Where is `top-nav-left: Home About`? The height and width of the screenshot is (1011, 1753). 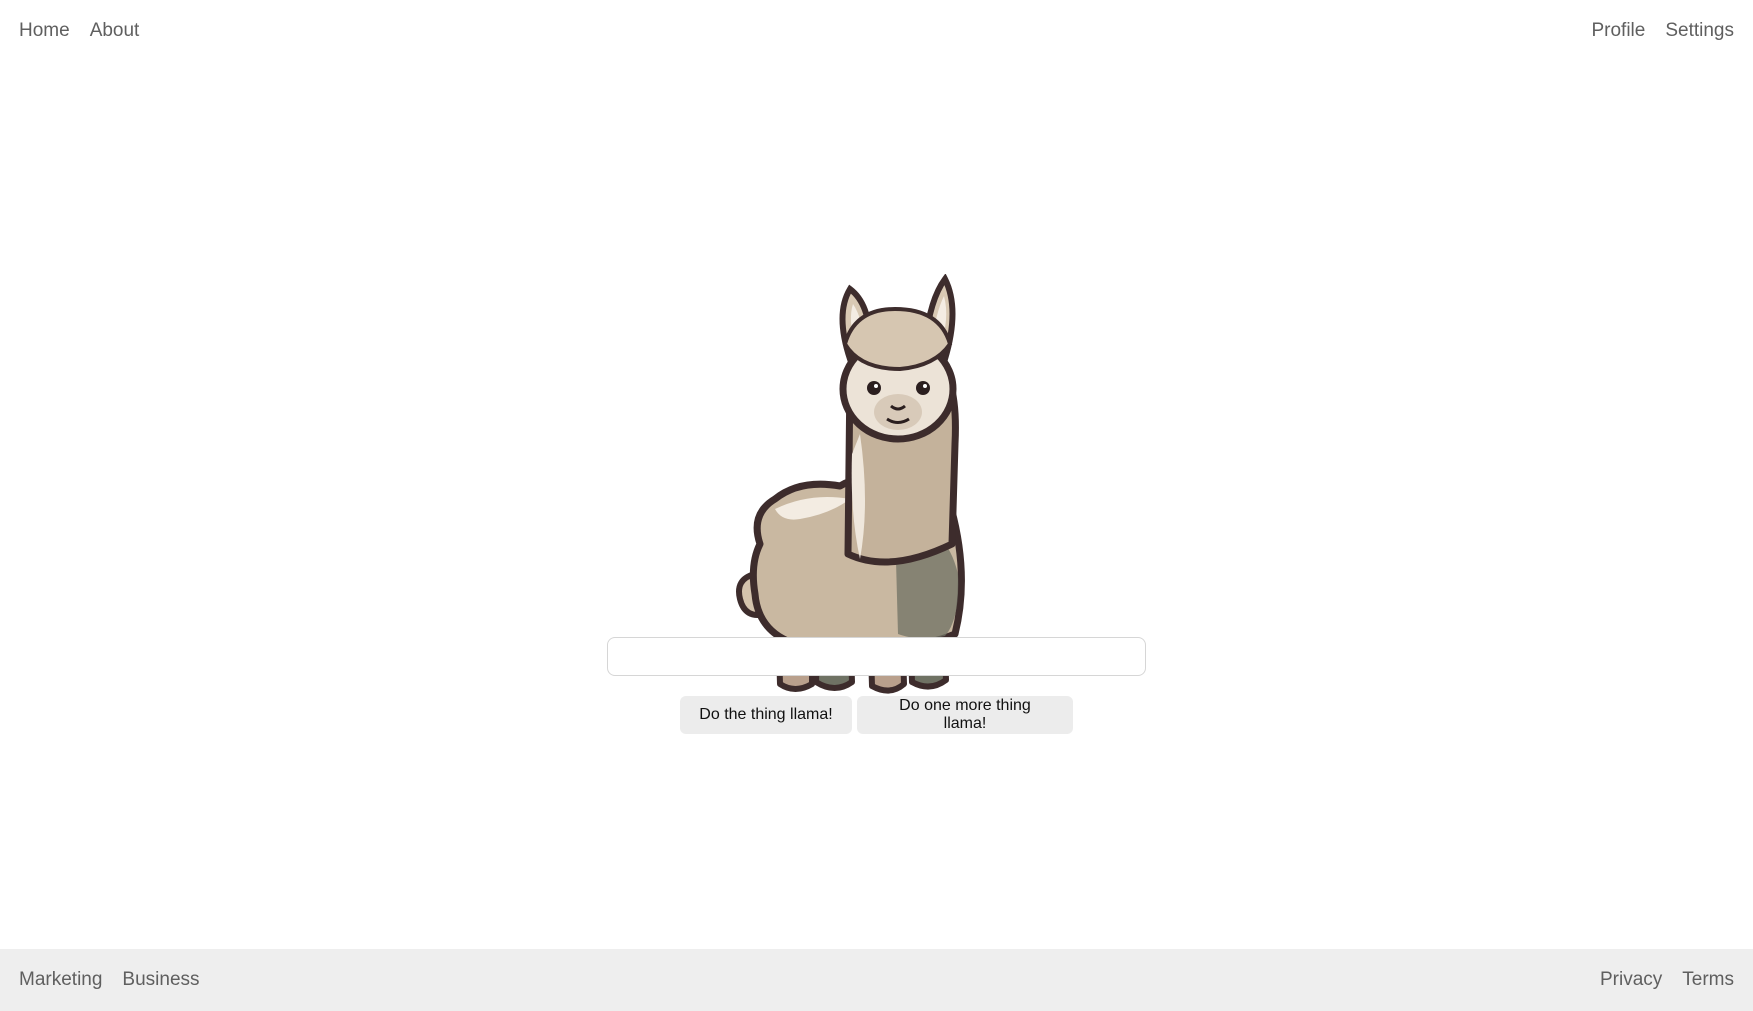 top-nav-left: Home About is located at coordinates (79, 31).